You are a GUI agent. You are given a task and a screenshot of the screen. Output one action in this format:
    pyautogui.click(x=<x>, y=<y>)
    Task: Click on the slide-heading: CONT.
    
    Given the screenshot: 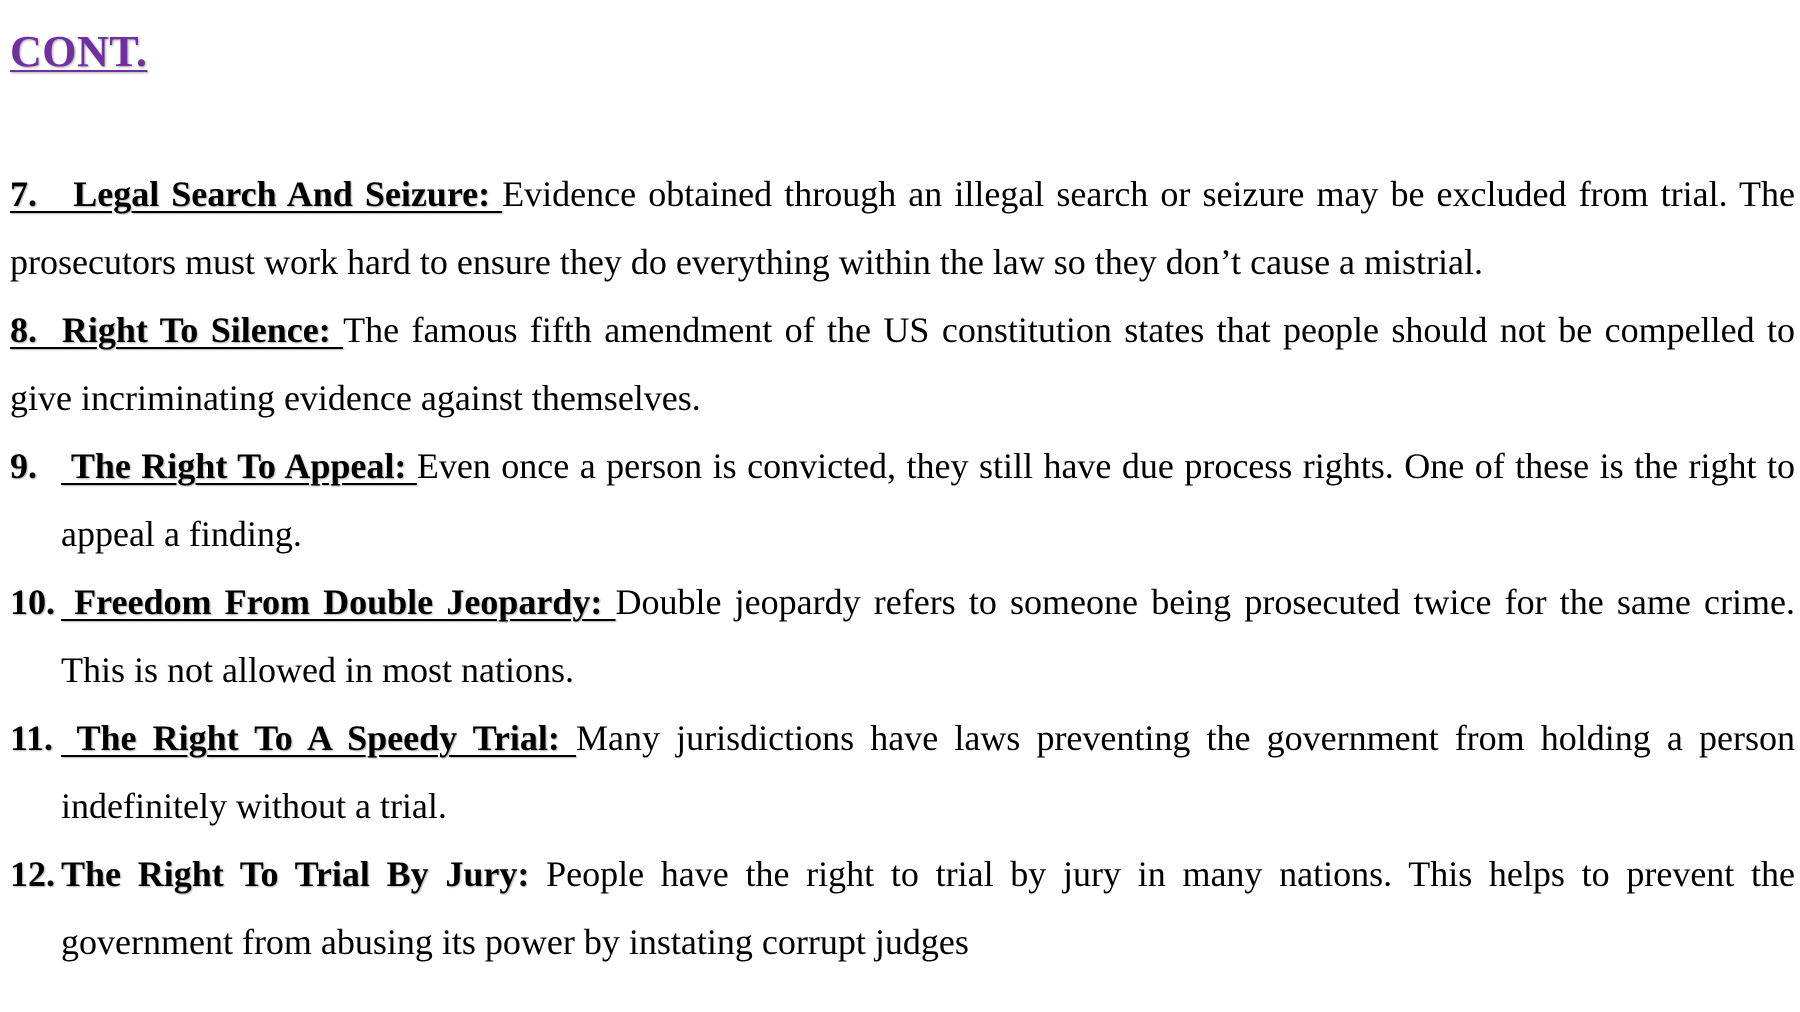 What is the action you would take?
    pyautogui.click(x=79, y=51)
    